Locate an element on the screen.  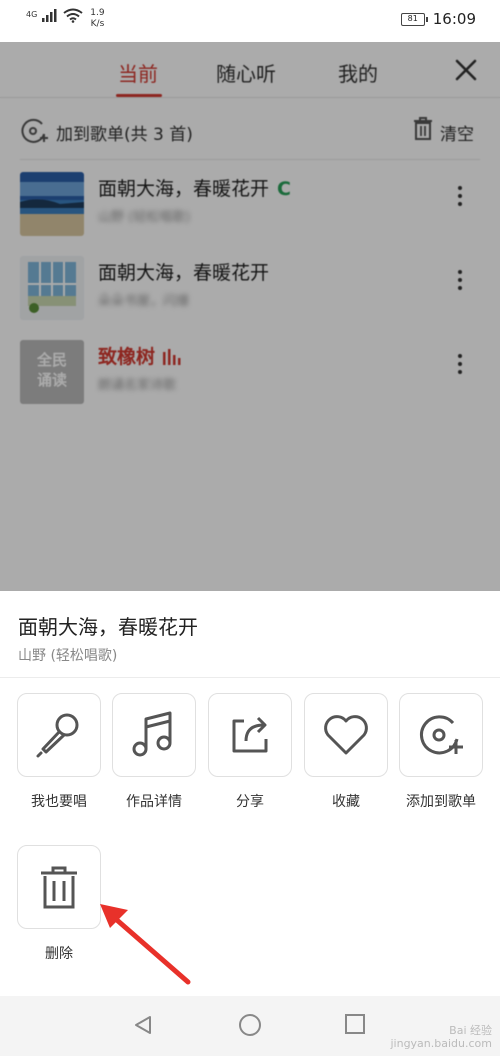
recent-apps-icon is located at coordinates (355, 1025).